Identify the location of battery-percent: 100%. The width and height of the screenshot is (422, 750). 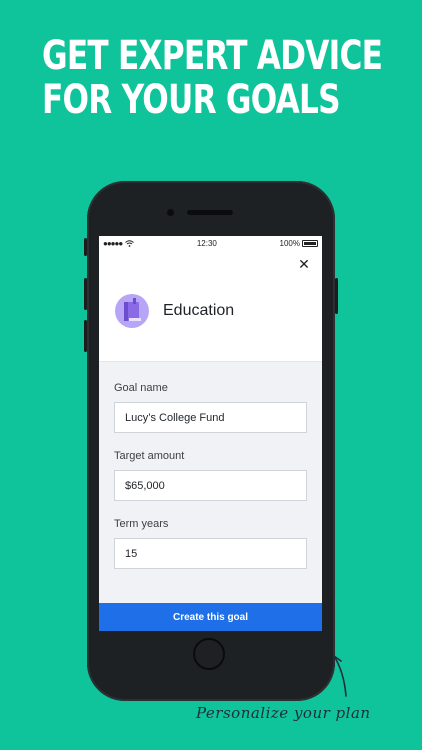
(289, 243).